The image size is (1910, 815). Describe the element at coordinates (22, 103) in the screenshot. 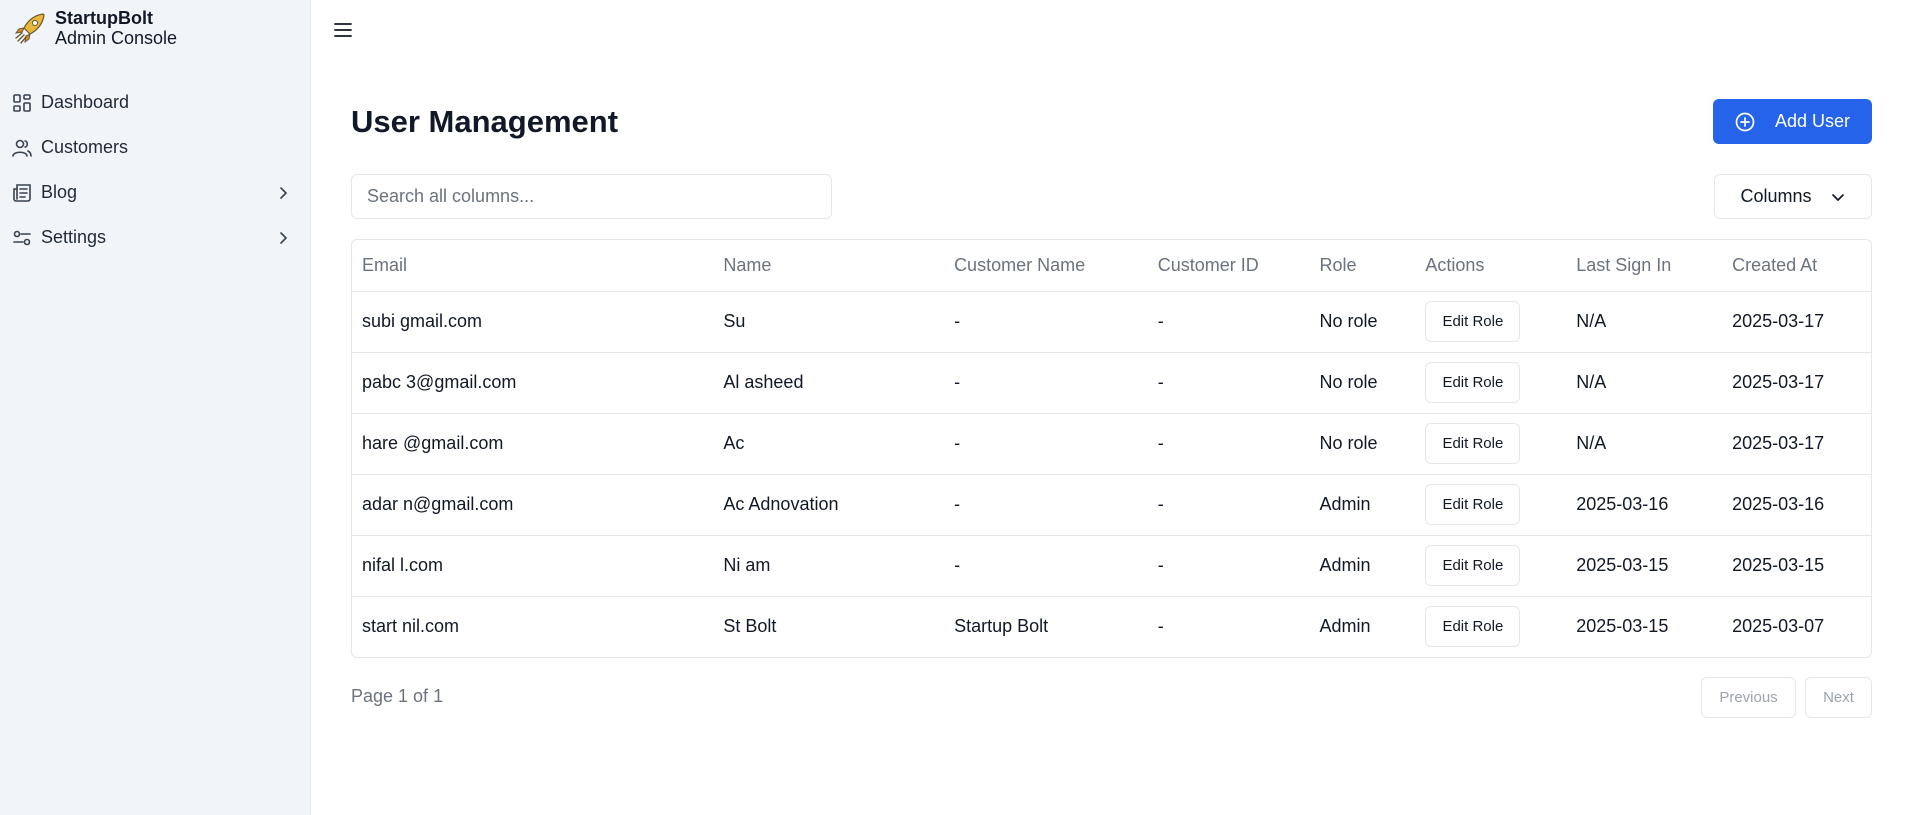

I see `dashboard-icon` at that location.